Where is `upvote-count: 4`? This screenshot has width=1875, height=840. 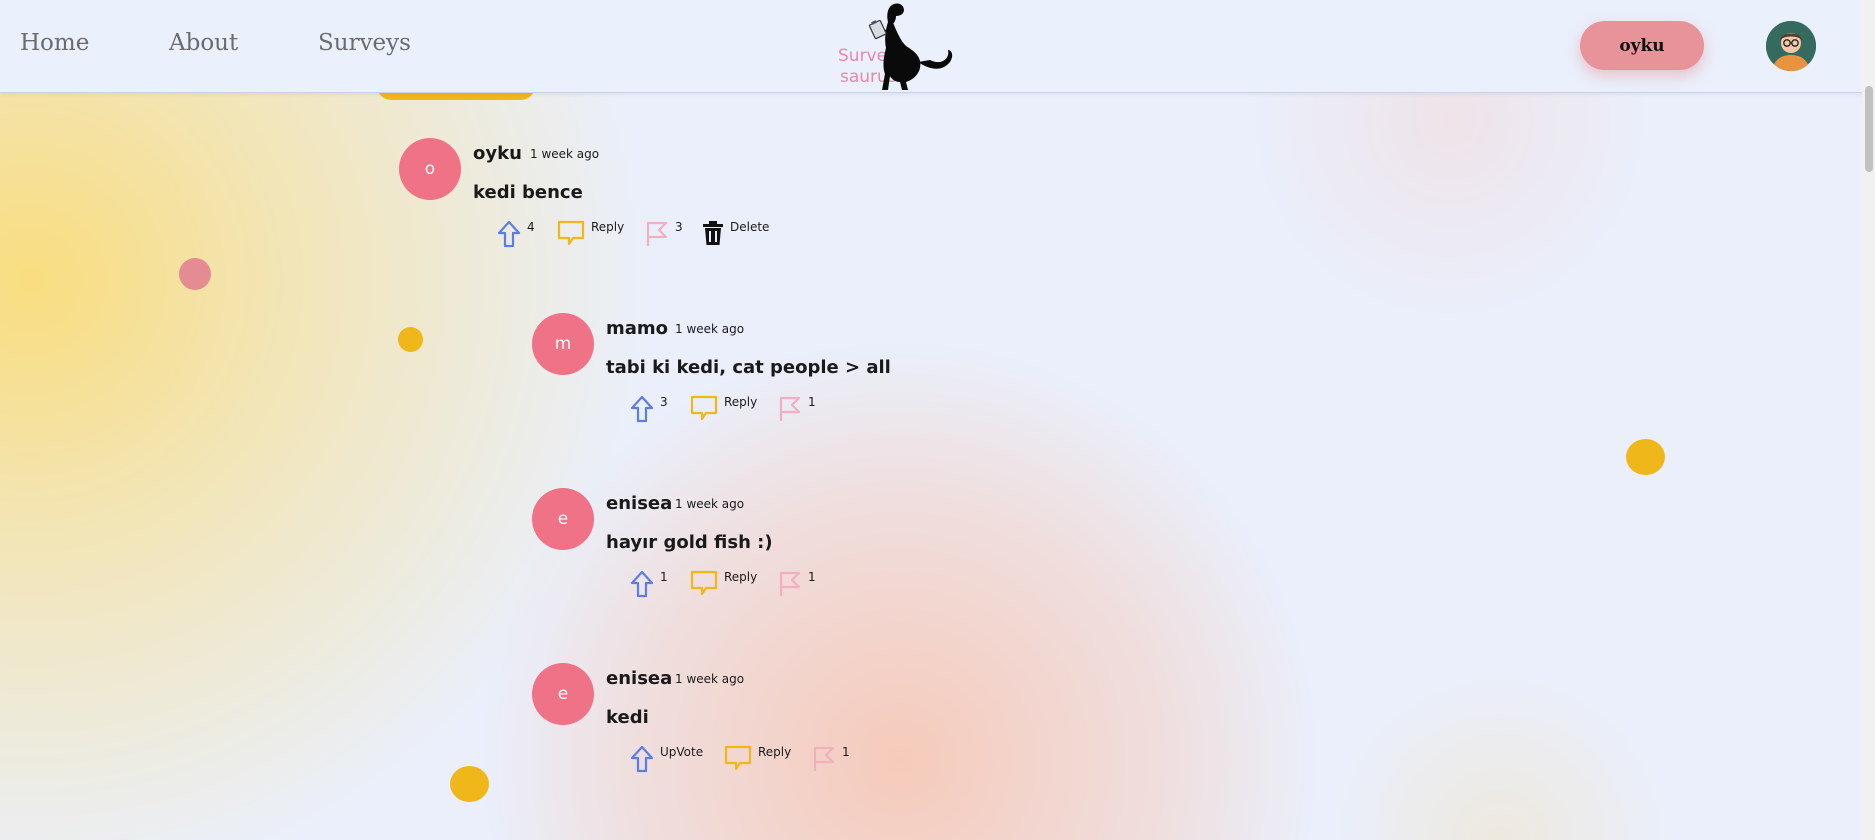 upvote-count: 4 is located at coordinates (531, 227).